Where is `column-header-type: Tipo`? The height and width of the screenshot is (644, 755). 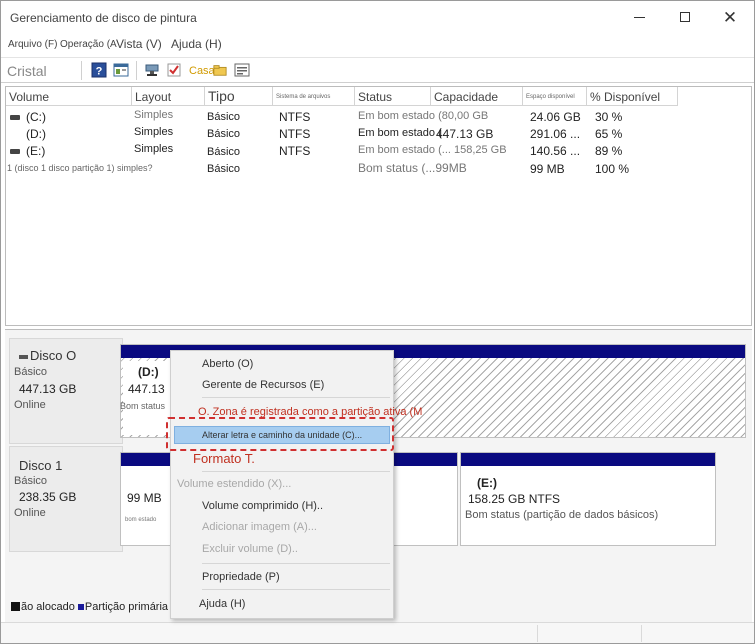
column-header-type: Tipo is located at coordinates (239, 96).